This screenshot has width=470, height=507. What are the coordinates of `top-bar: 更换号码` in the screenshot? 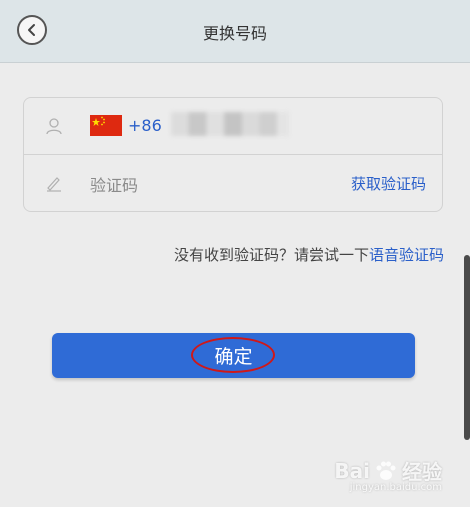 It's located at (235, 31).